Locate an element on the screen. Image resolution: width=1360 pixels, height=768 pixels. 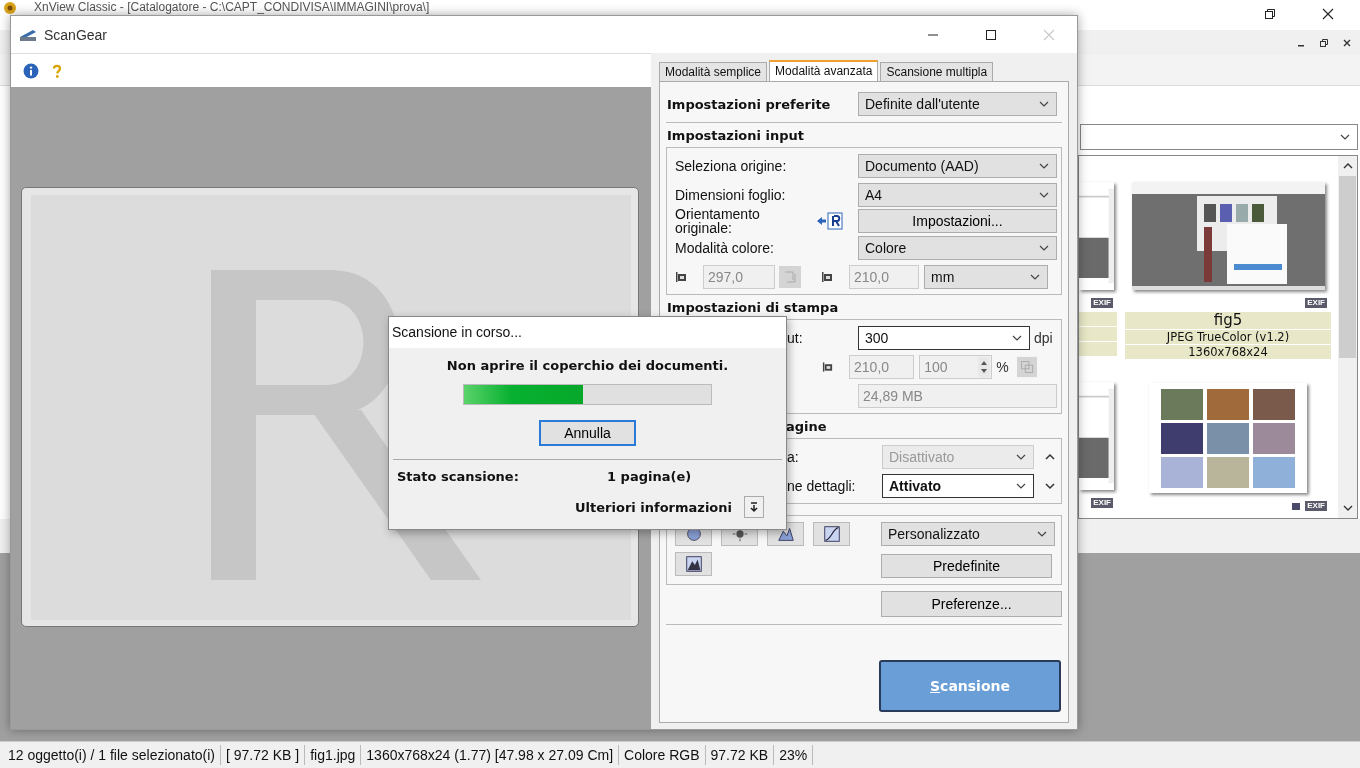
dropdown: mm is located at coordinates (986, 276).